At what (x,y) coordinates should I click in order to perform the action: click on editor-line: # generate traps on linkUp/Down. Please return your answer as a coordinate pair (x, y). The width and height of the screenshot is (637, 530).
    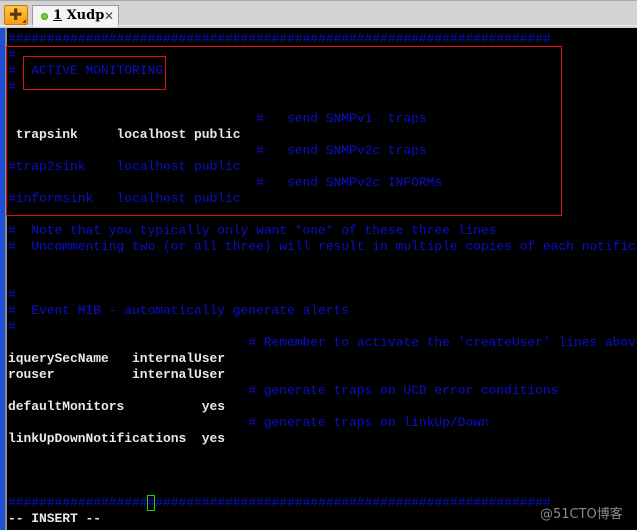
    Looking at the image, I should click on (248, 422).